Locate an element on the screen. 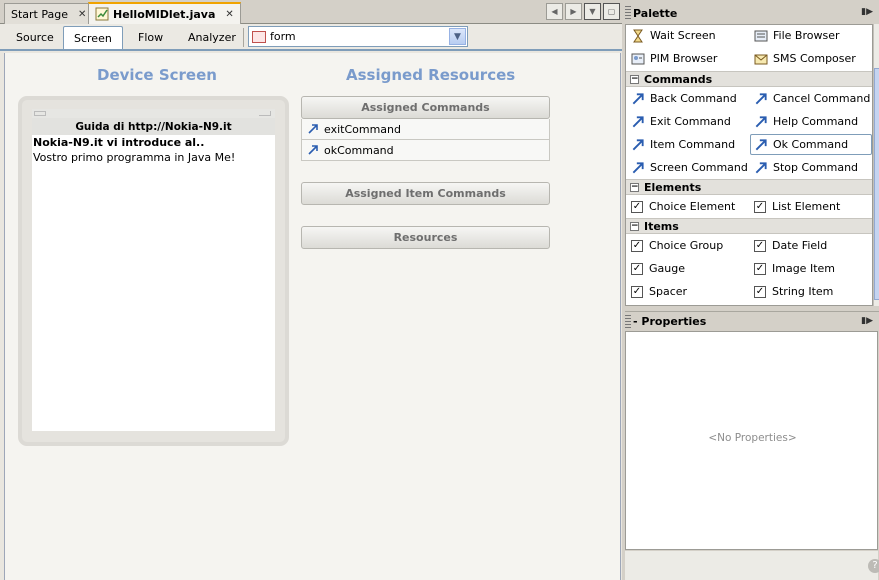 The width and height of the screenshot is (879, 580). palette-scrollbar is located at coordinates (876, 165).